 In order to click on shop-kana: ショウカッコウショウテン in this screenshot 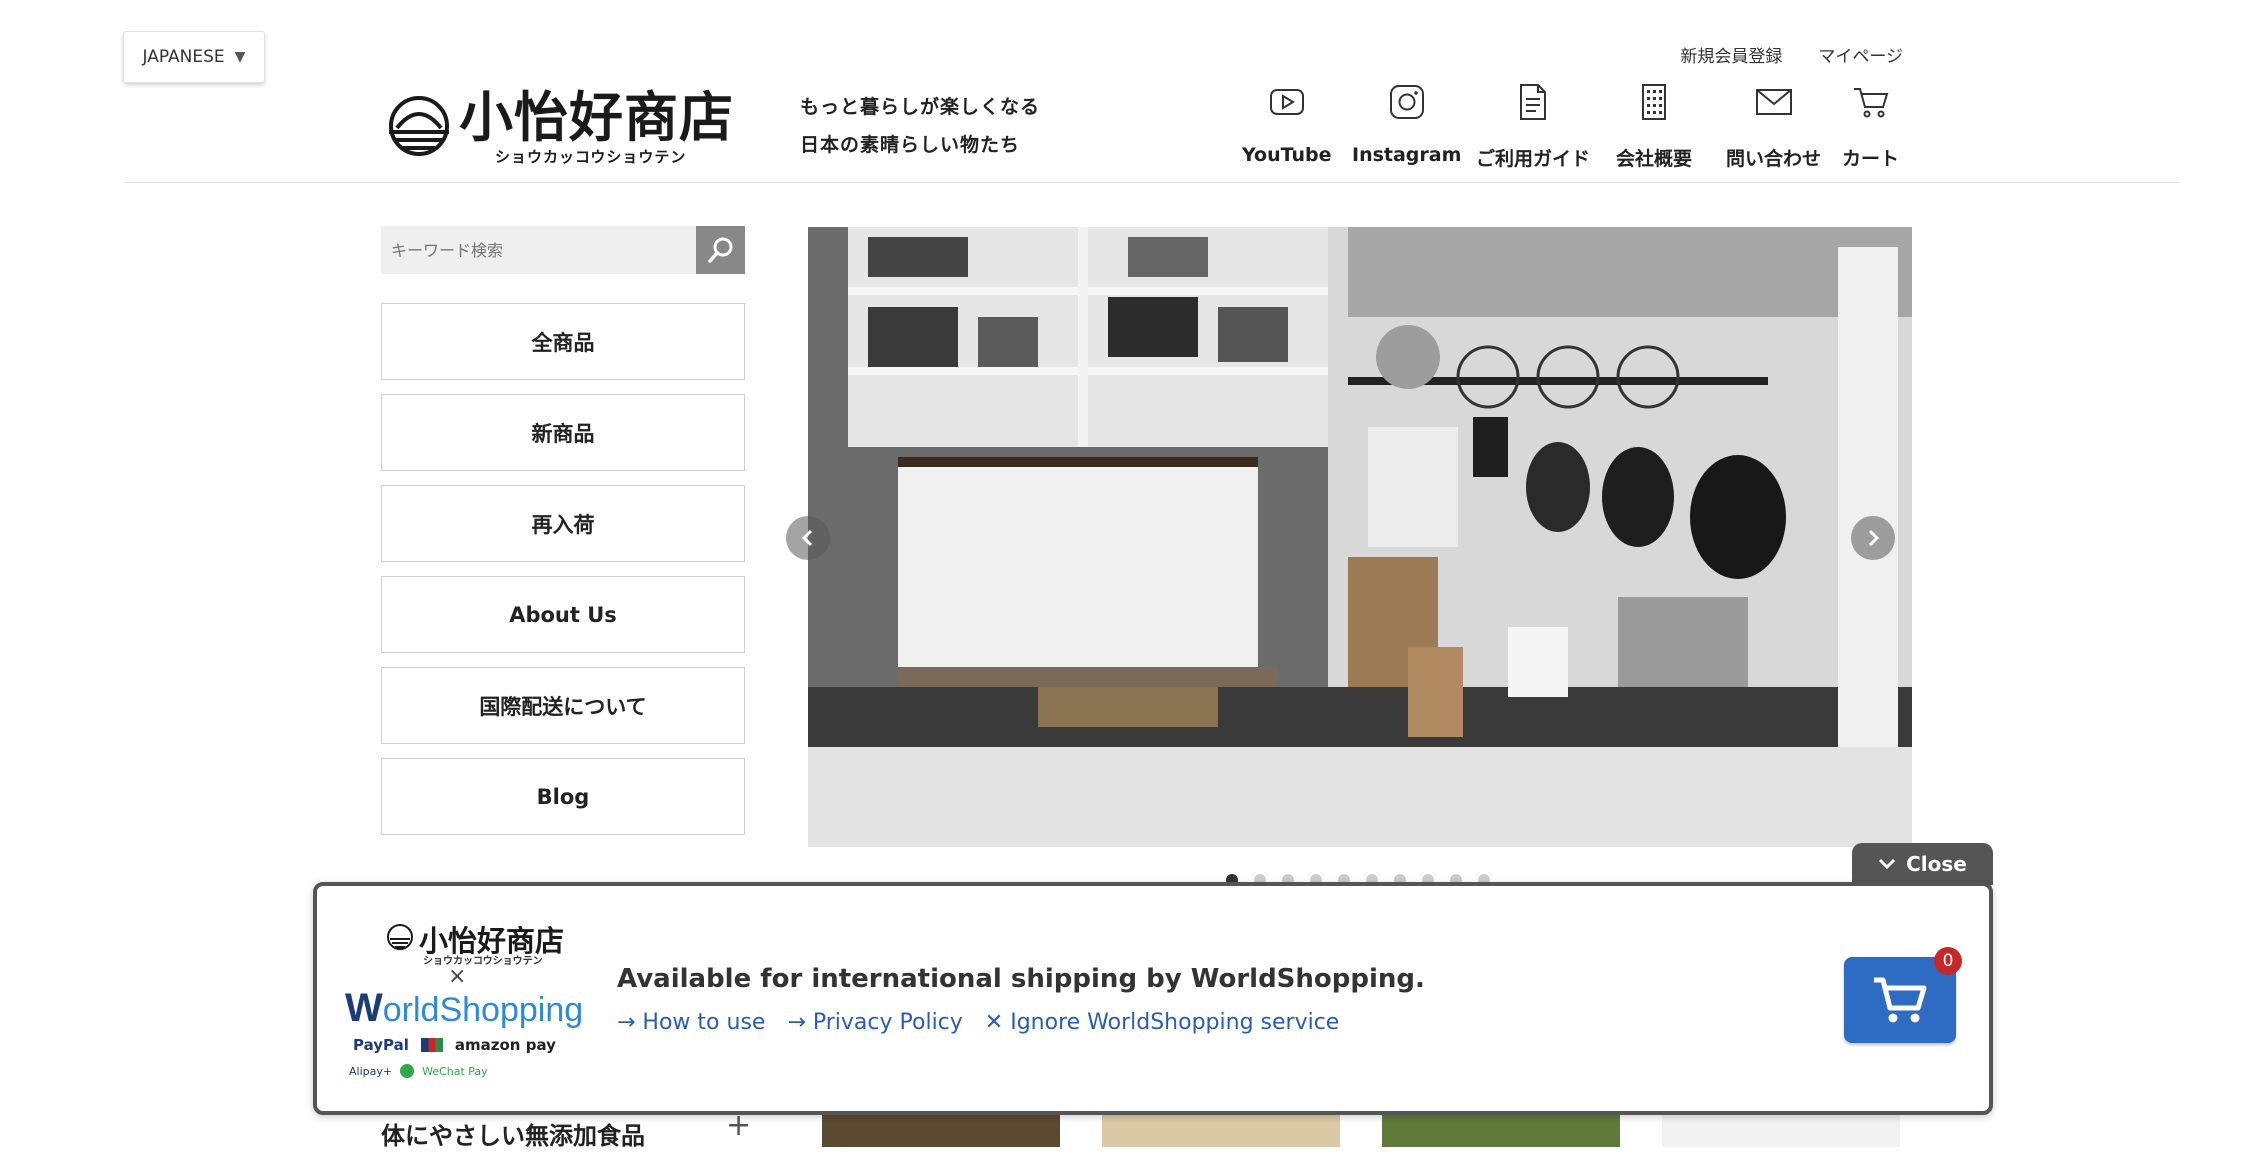, I will do `click(483, 961)`.